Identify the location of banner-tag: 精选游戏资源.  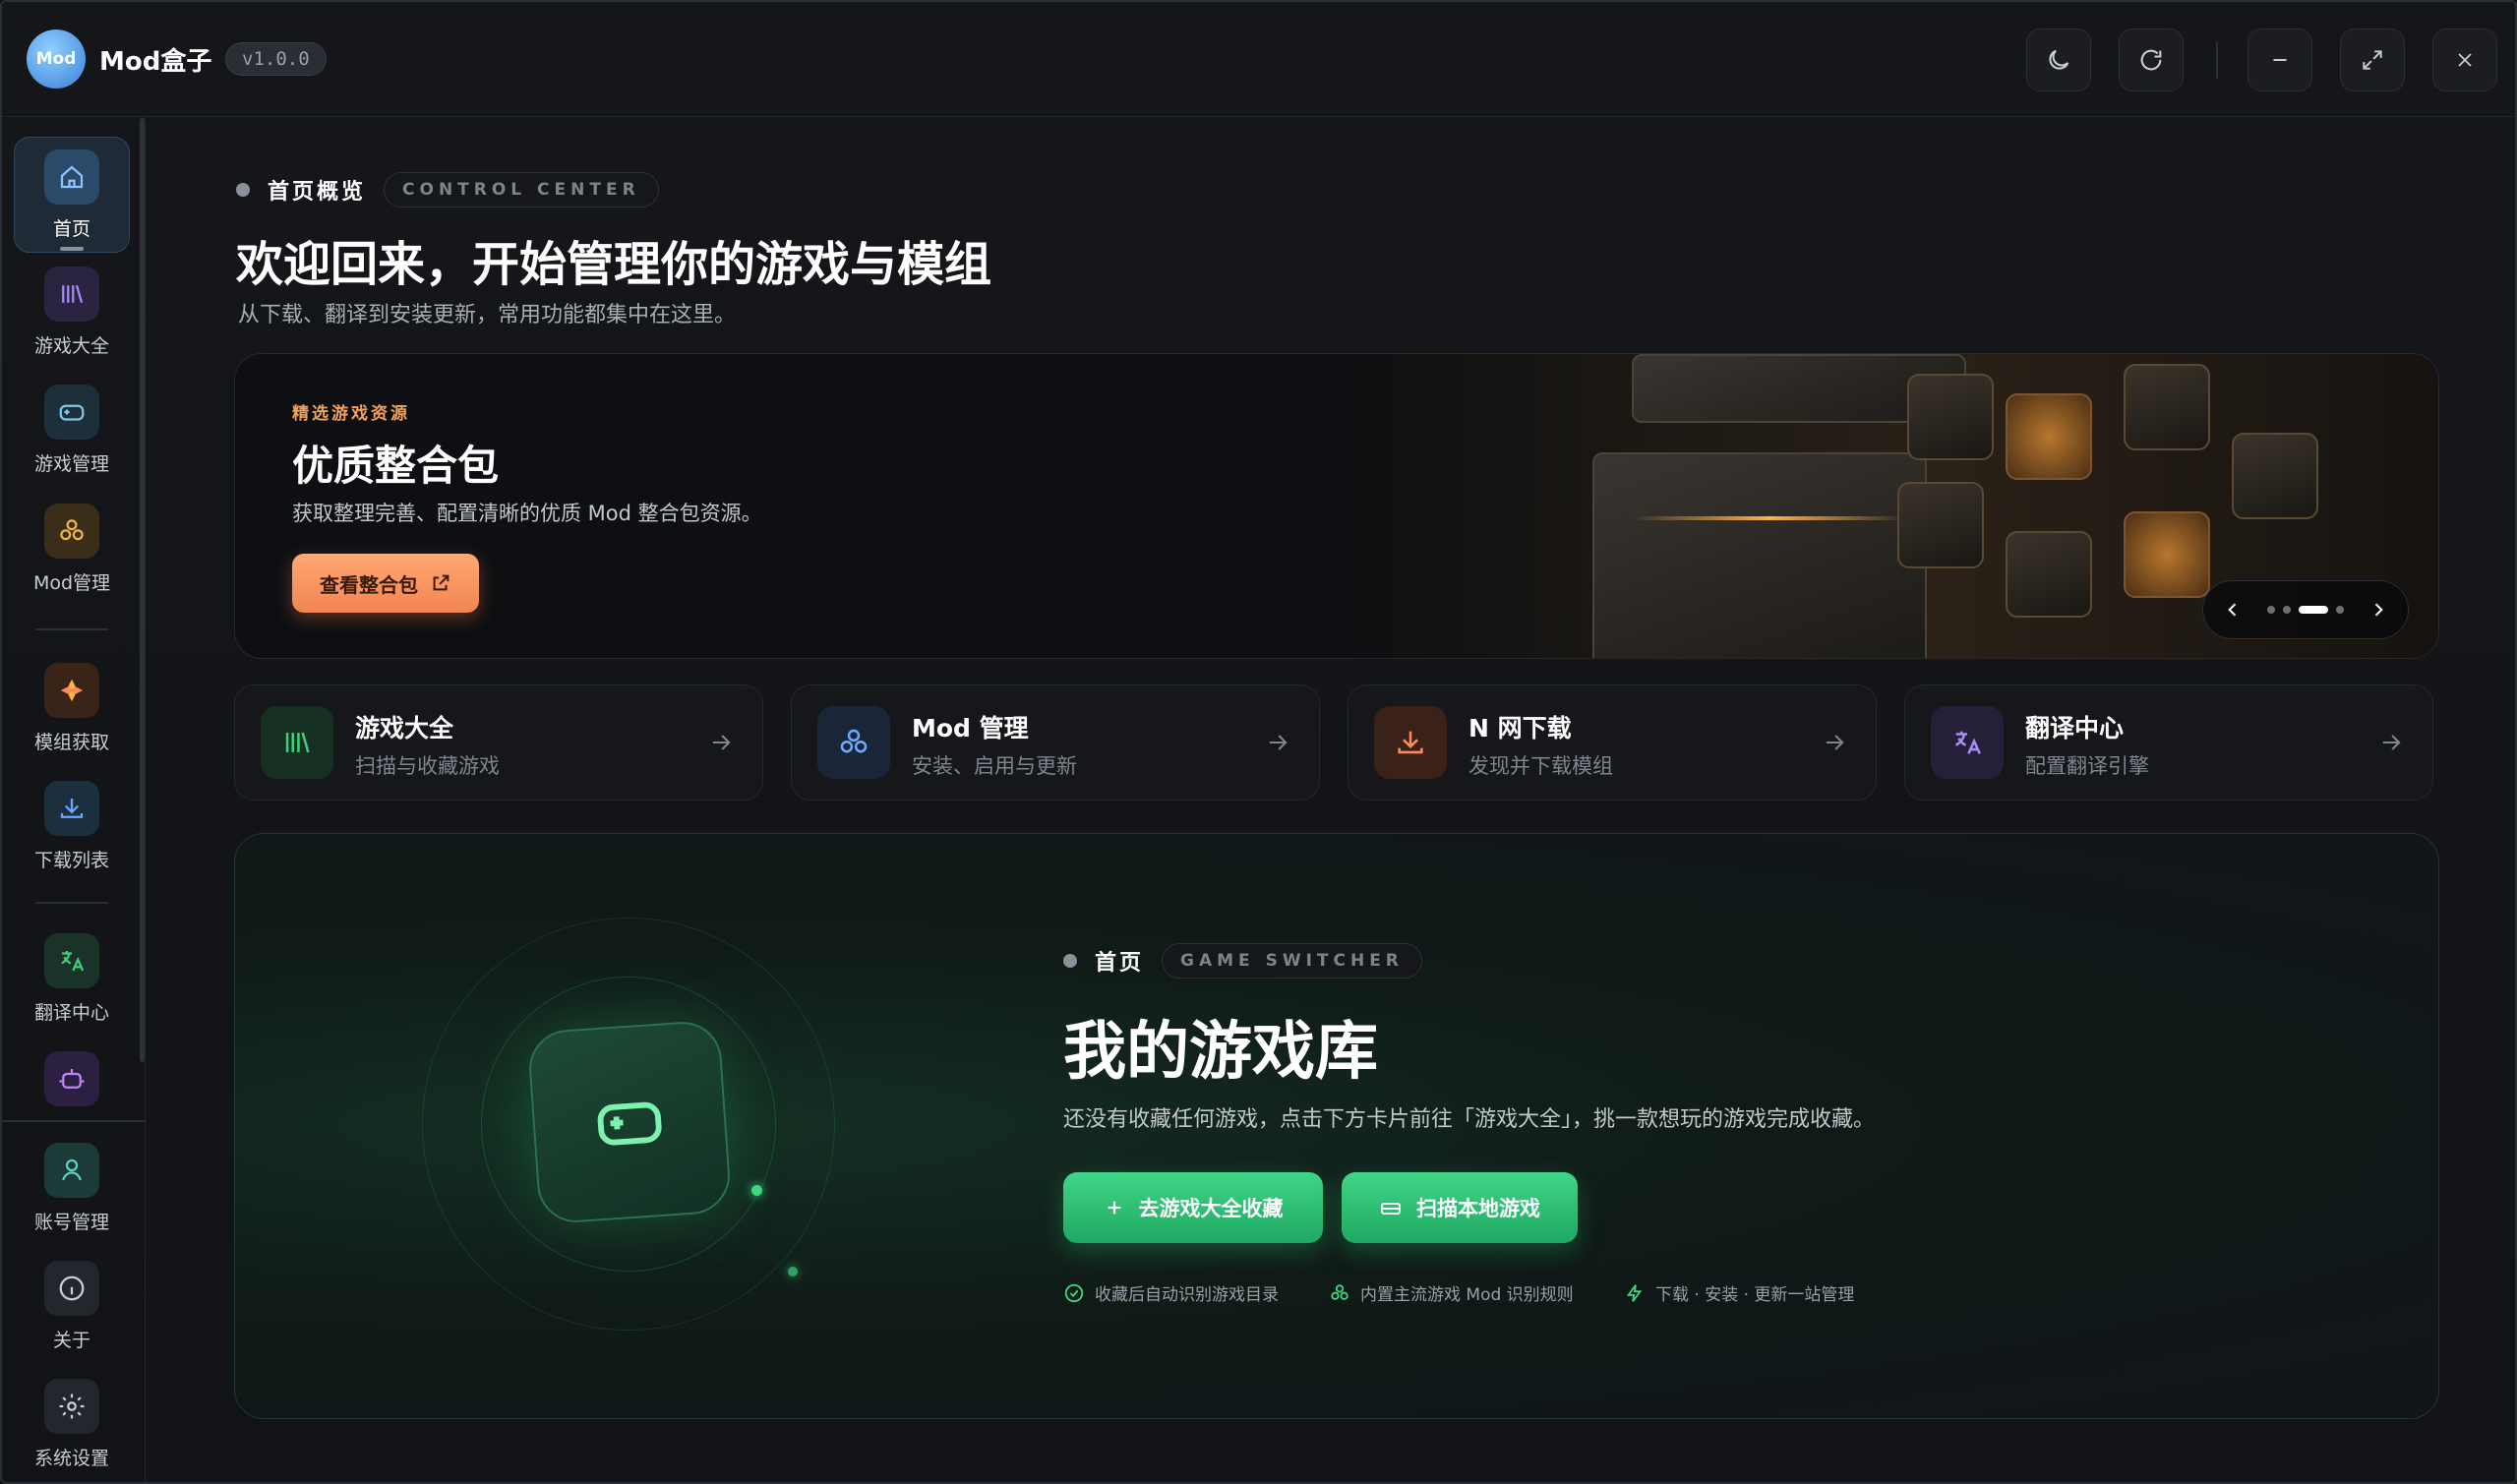
(351, 414).